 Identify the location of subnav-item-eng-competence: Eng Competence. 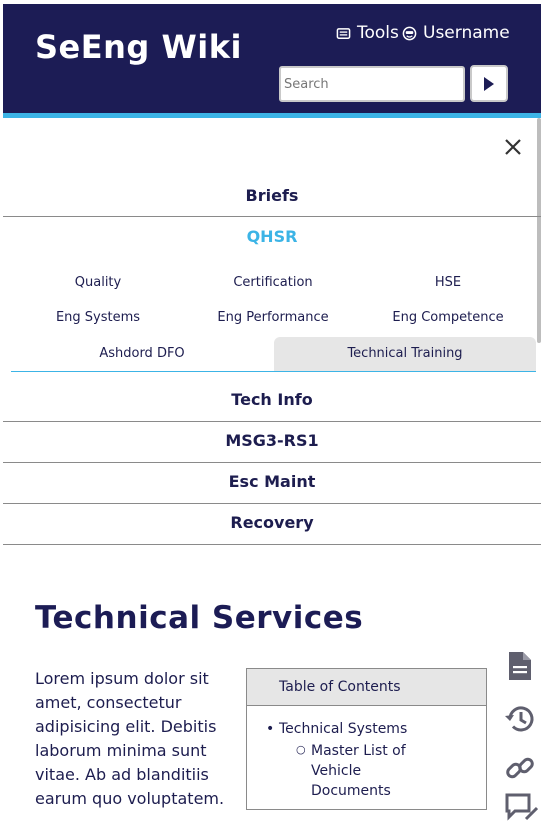
(448, 317).